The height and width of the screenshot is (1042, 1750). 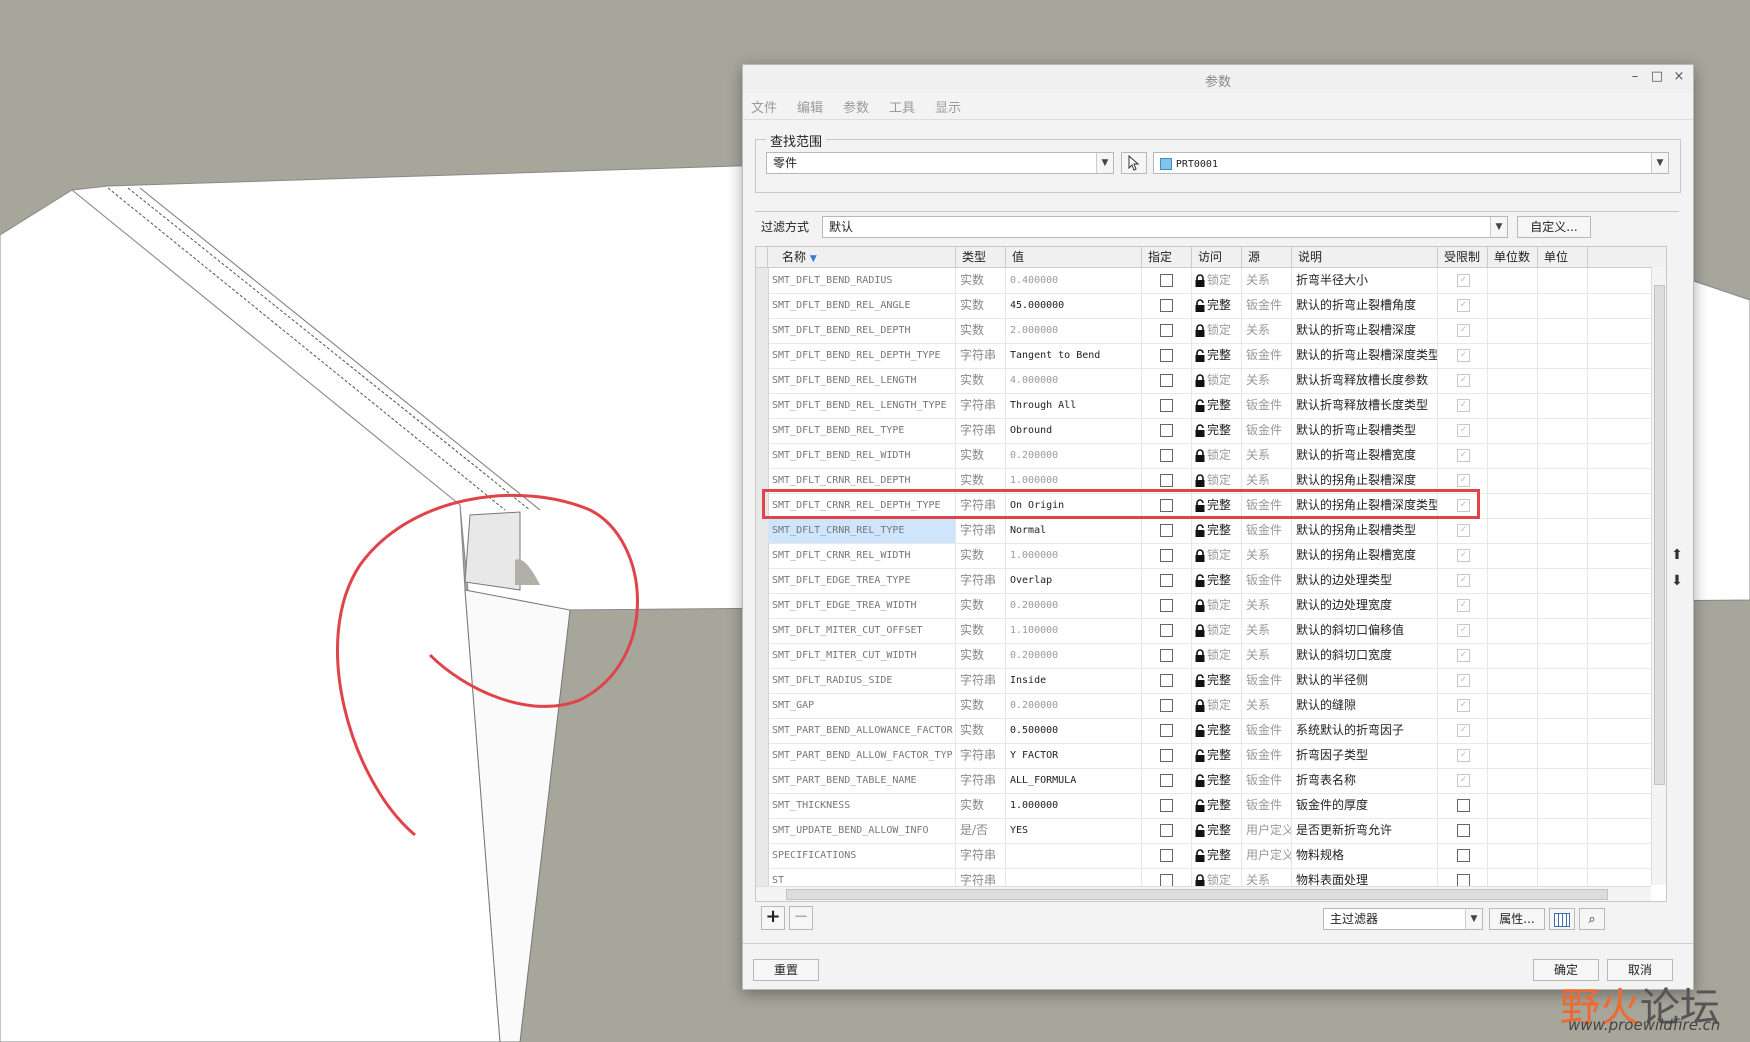 What do you see at coordinates (786, 970) in the screenshot?
I see `reset-button: 重置` at bounding box center [786, 970].